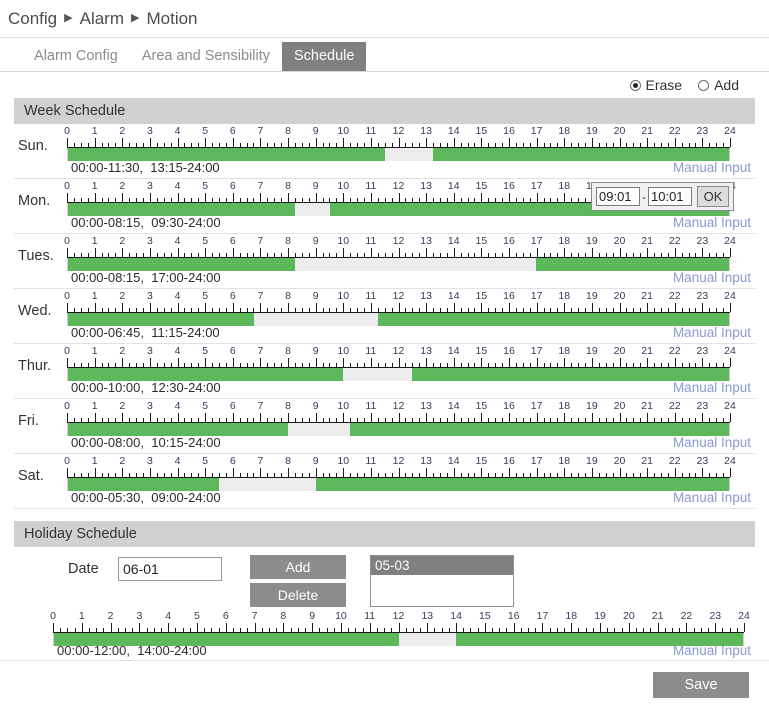 This screenshot has width=769, height=721. Describe the element at coordinates (171, 19) in the screenshot. I see `breadcrumb-item-motion: Motion` at that location.